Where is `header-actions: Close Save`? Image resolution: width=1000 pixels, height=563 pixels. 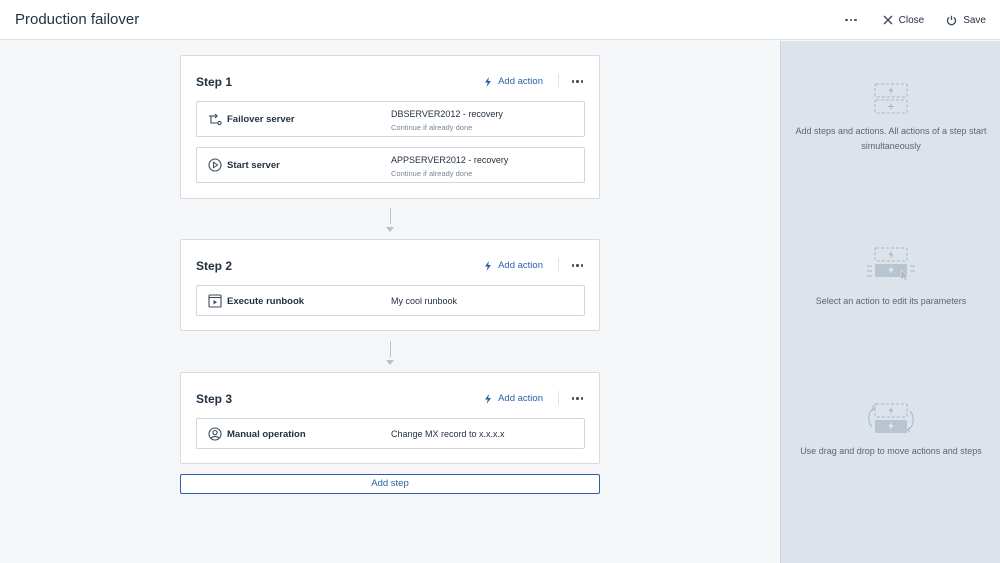 header-actions: Close Save is located at coordinates (915, 20).